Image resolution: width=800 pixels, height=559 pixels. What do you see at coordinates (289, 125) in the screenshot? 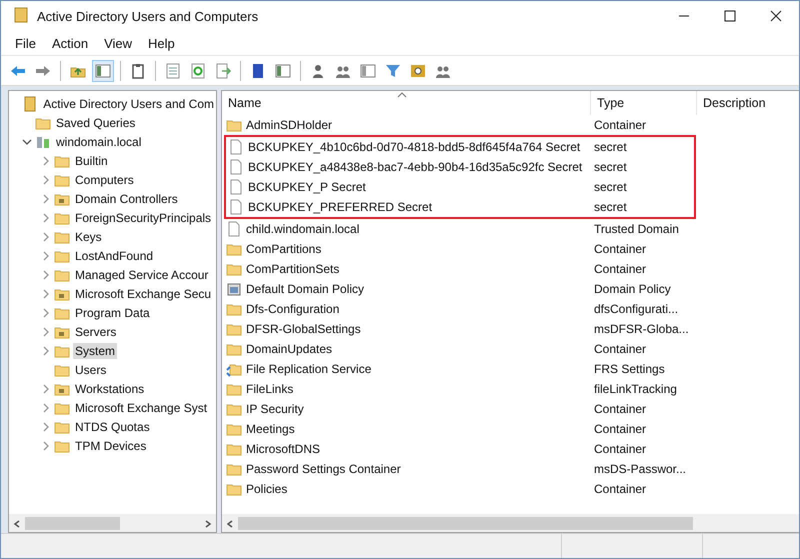
I see `name-cell: AdminSDHolder` at bounding box center [289, 125].